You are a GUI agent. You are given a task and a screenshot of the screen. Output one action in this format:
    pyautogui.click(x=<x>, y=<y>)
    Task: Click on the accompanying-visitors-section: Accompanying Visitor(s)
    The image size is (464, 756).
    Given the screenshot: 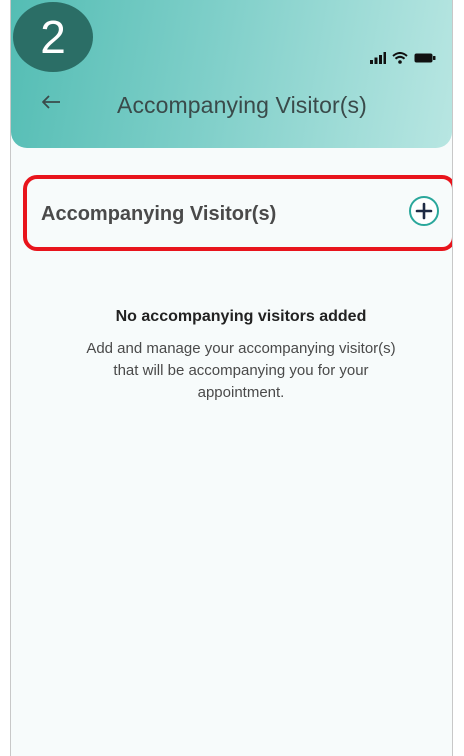 What is the action you would take?
    pyautogui.click(x=237, y=213)
    